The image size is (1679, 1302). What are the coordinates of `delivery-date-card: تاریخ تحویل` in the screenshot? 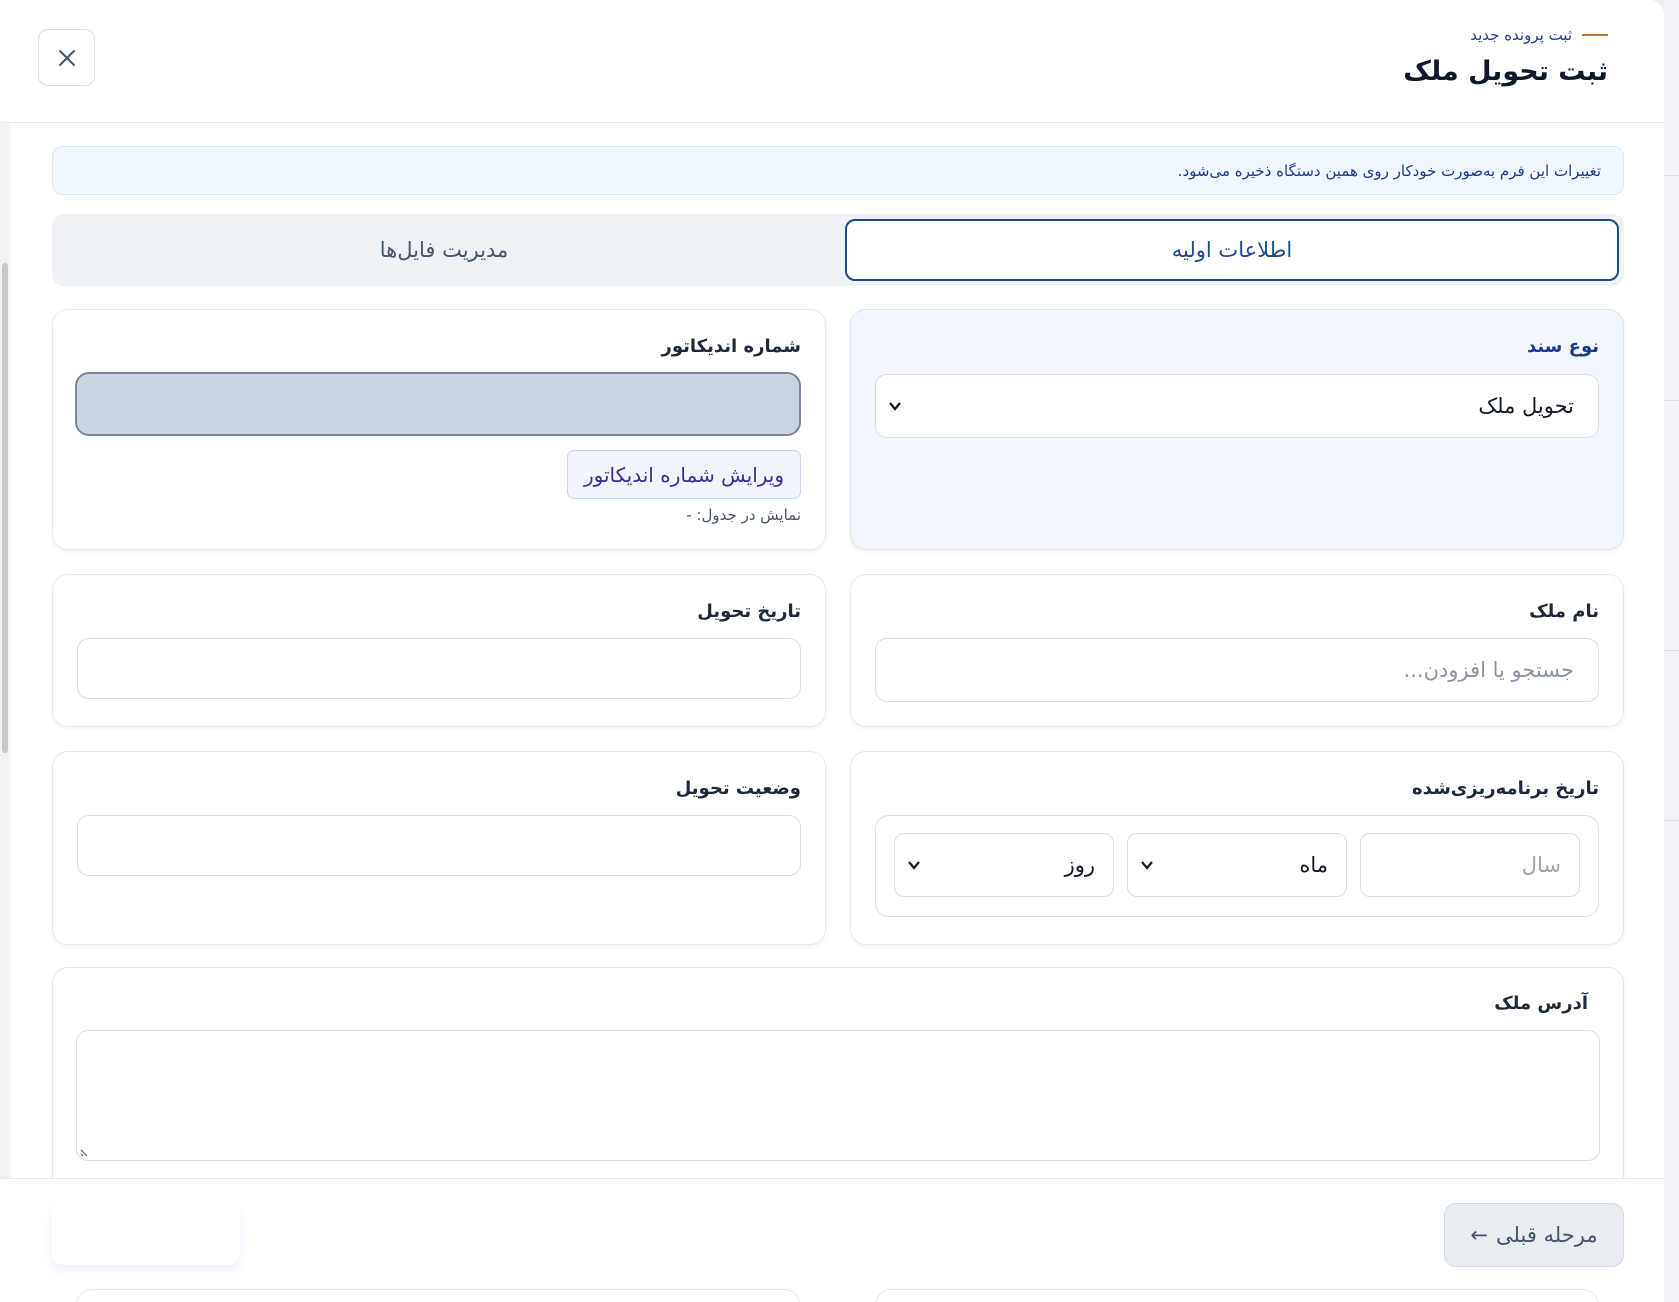 It's located at (439, 650).